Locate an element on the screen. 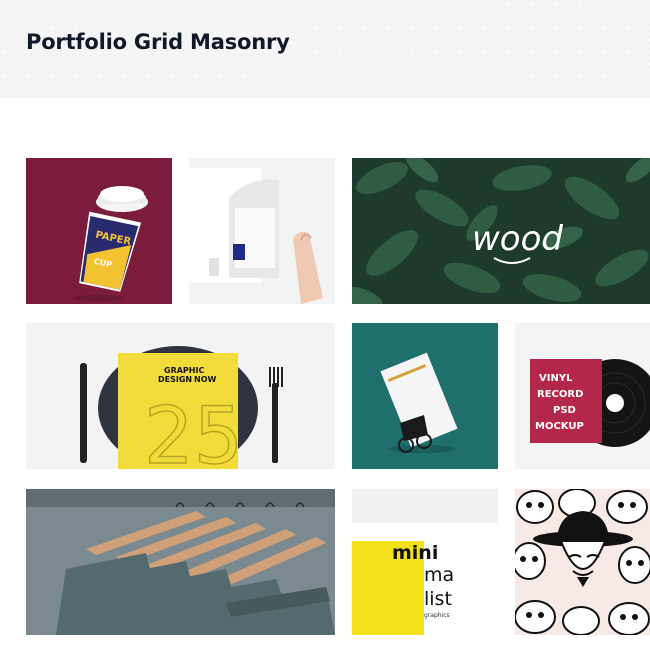 This screenshot has height=650, width=650. tshirts-hangers-image is located at coordinates (180, 562).